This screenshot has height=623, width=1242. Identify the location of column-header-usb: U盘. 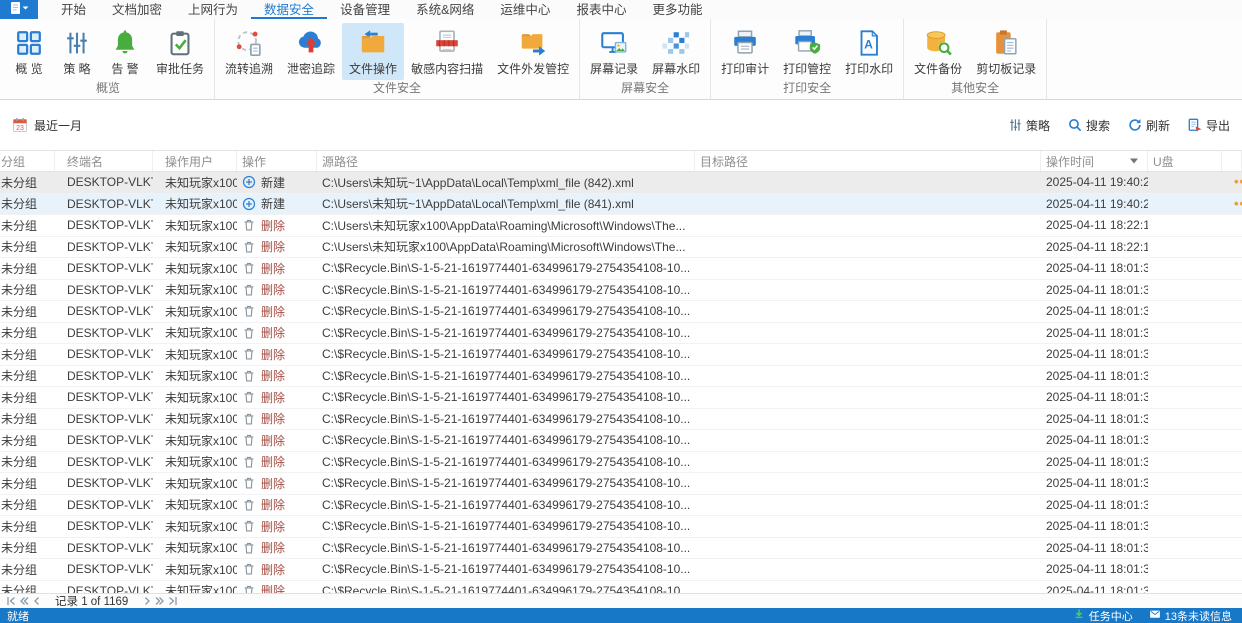
(1185, 161).